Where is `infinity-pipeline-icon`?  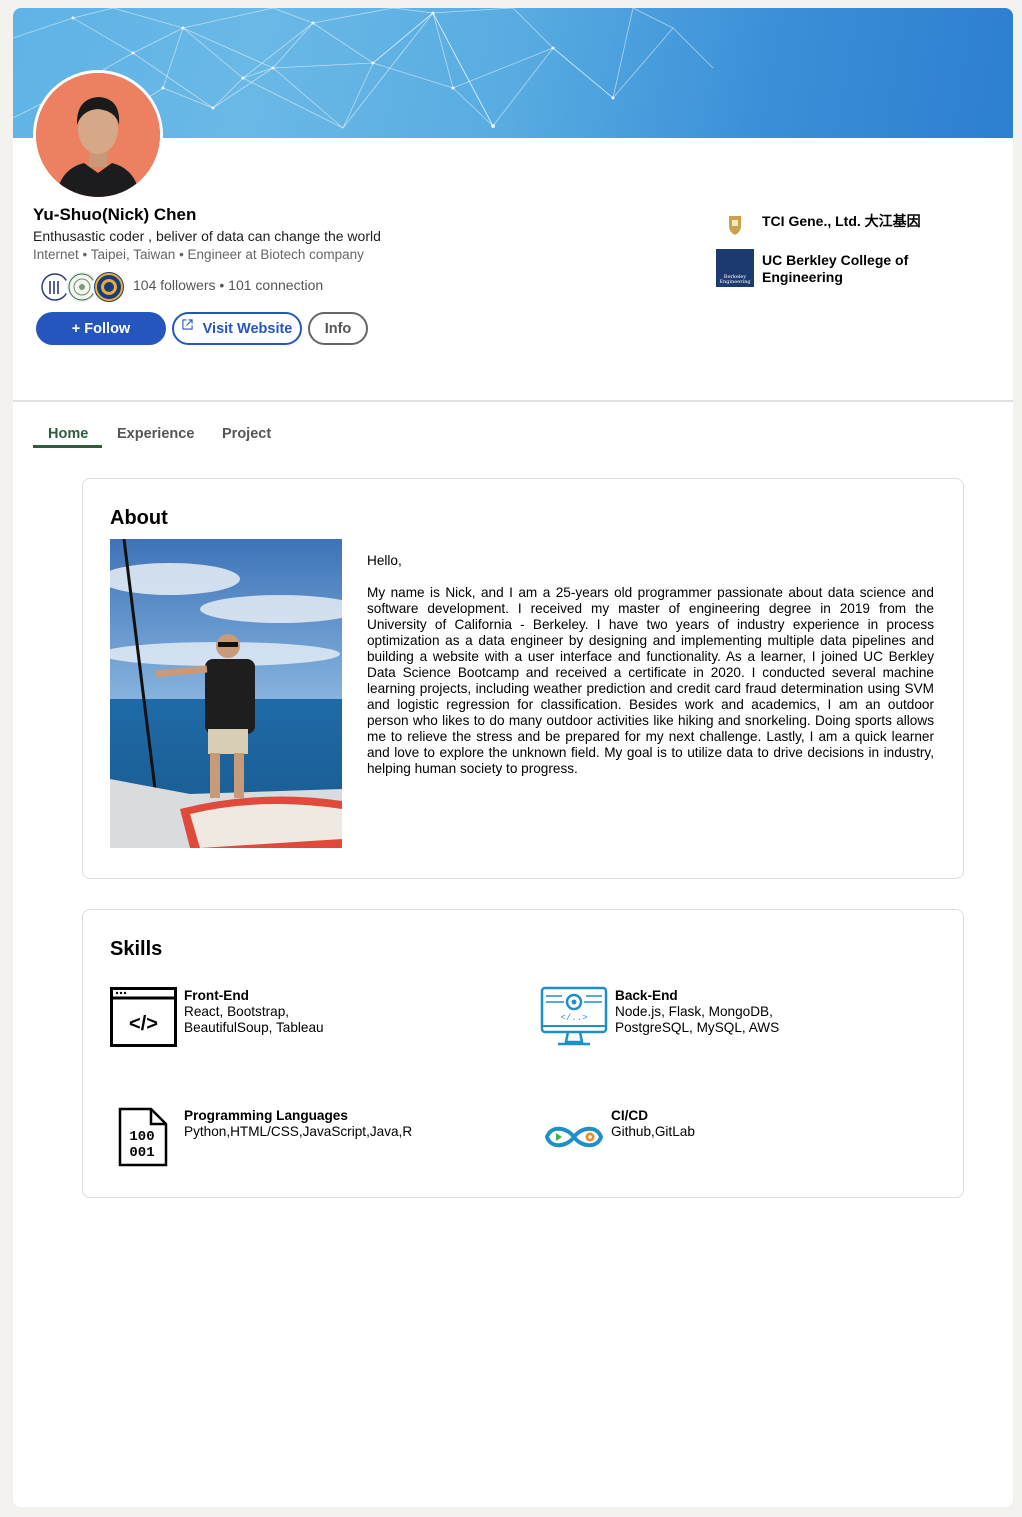
infinity-pipeline-icon is located at coordinates (574, 1139).